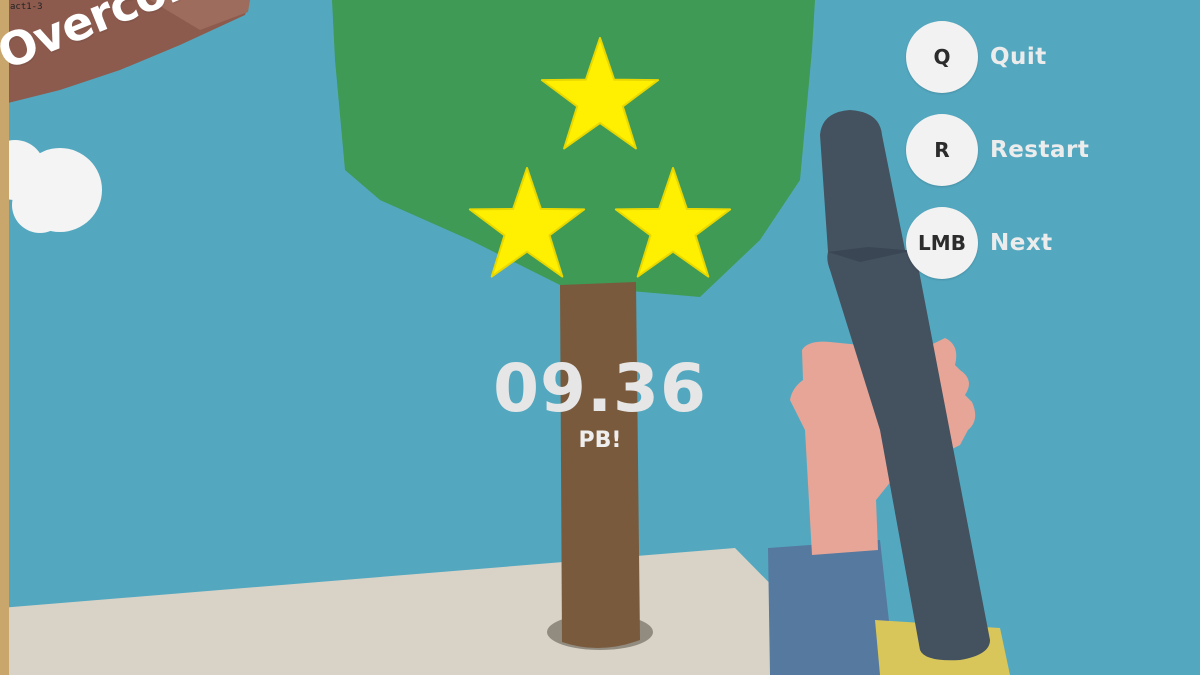  What do you see at coordinates (4, 337) in the screenshot?
I see `left-wall` at bounding box center [4, 337].